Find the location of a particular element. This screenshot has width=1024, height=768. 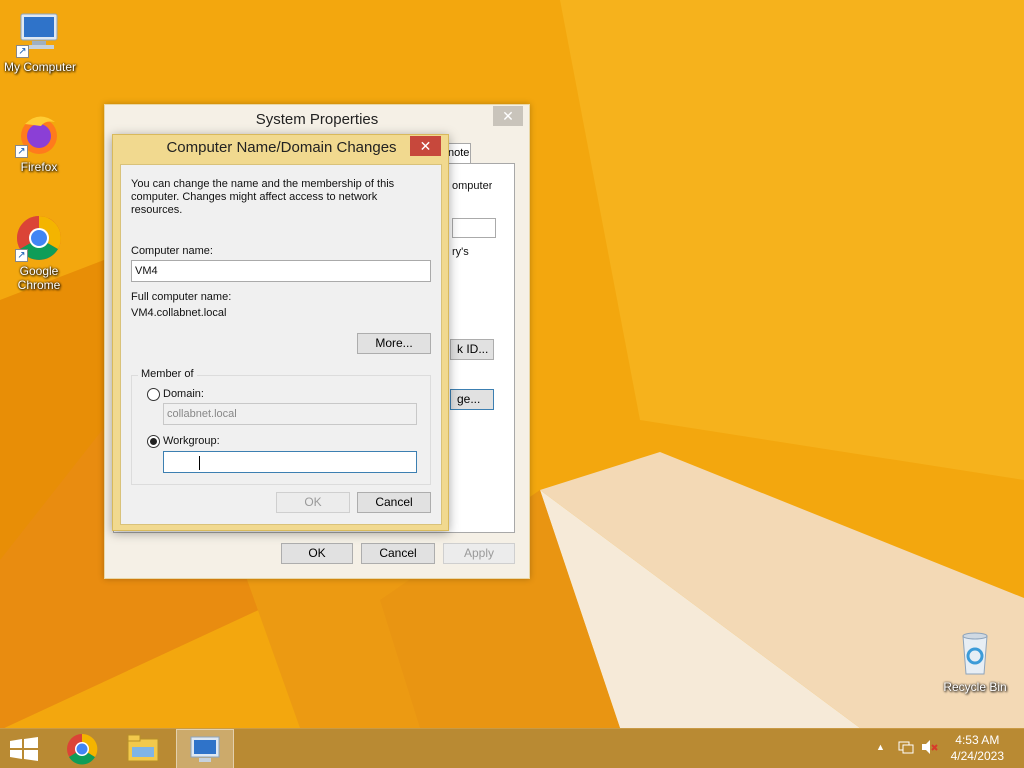

taskbar-file-explorer-button is located at coordinates (145, 748).